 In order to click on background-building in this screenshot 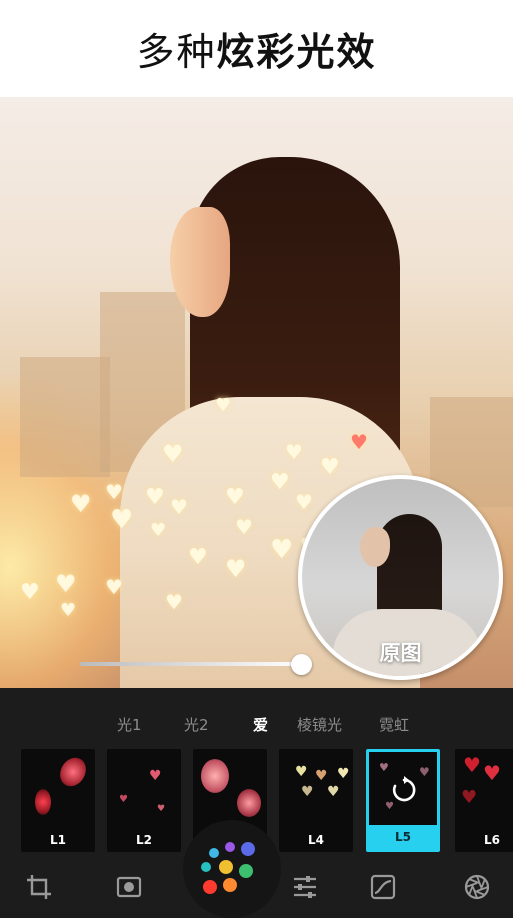, I will do `click(65, 417)`.